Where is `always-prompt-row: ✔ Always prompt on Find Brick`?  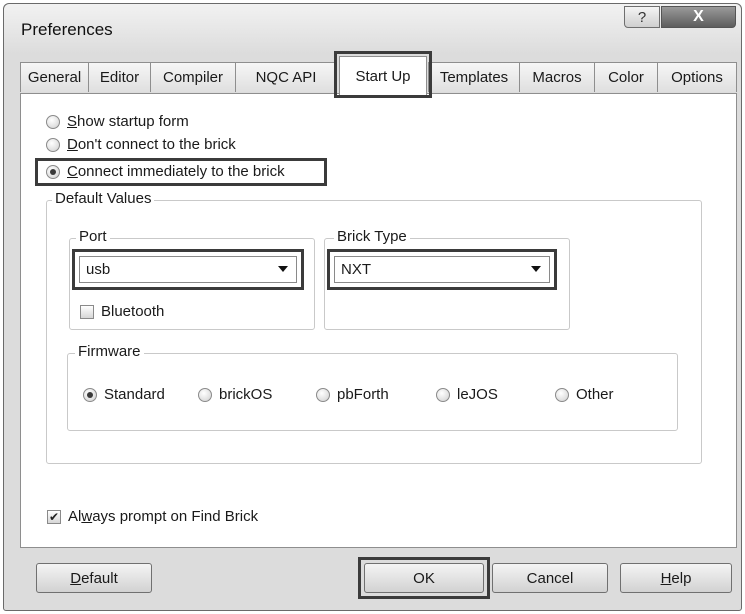
always-prompt-row: ✔ Always prompt on Find Brick is located at coordinates (152, 516).